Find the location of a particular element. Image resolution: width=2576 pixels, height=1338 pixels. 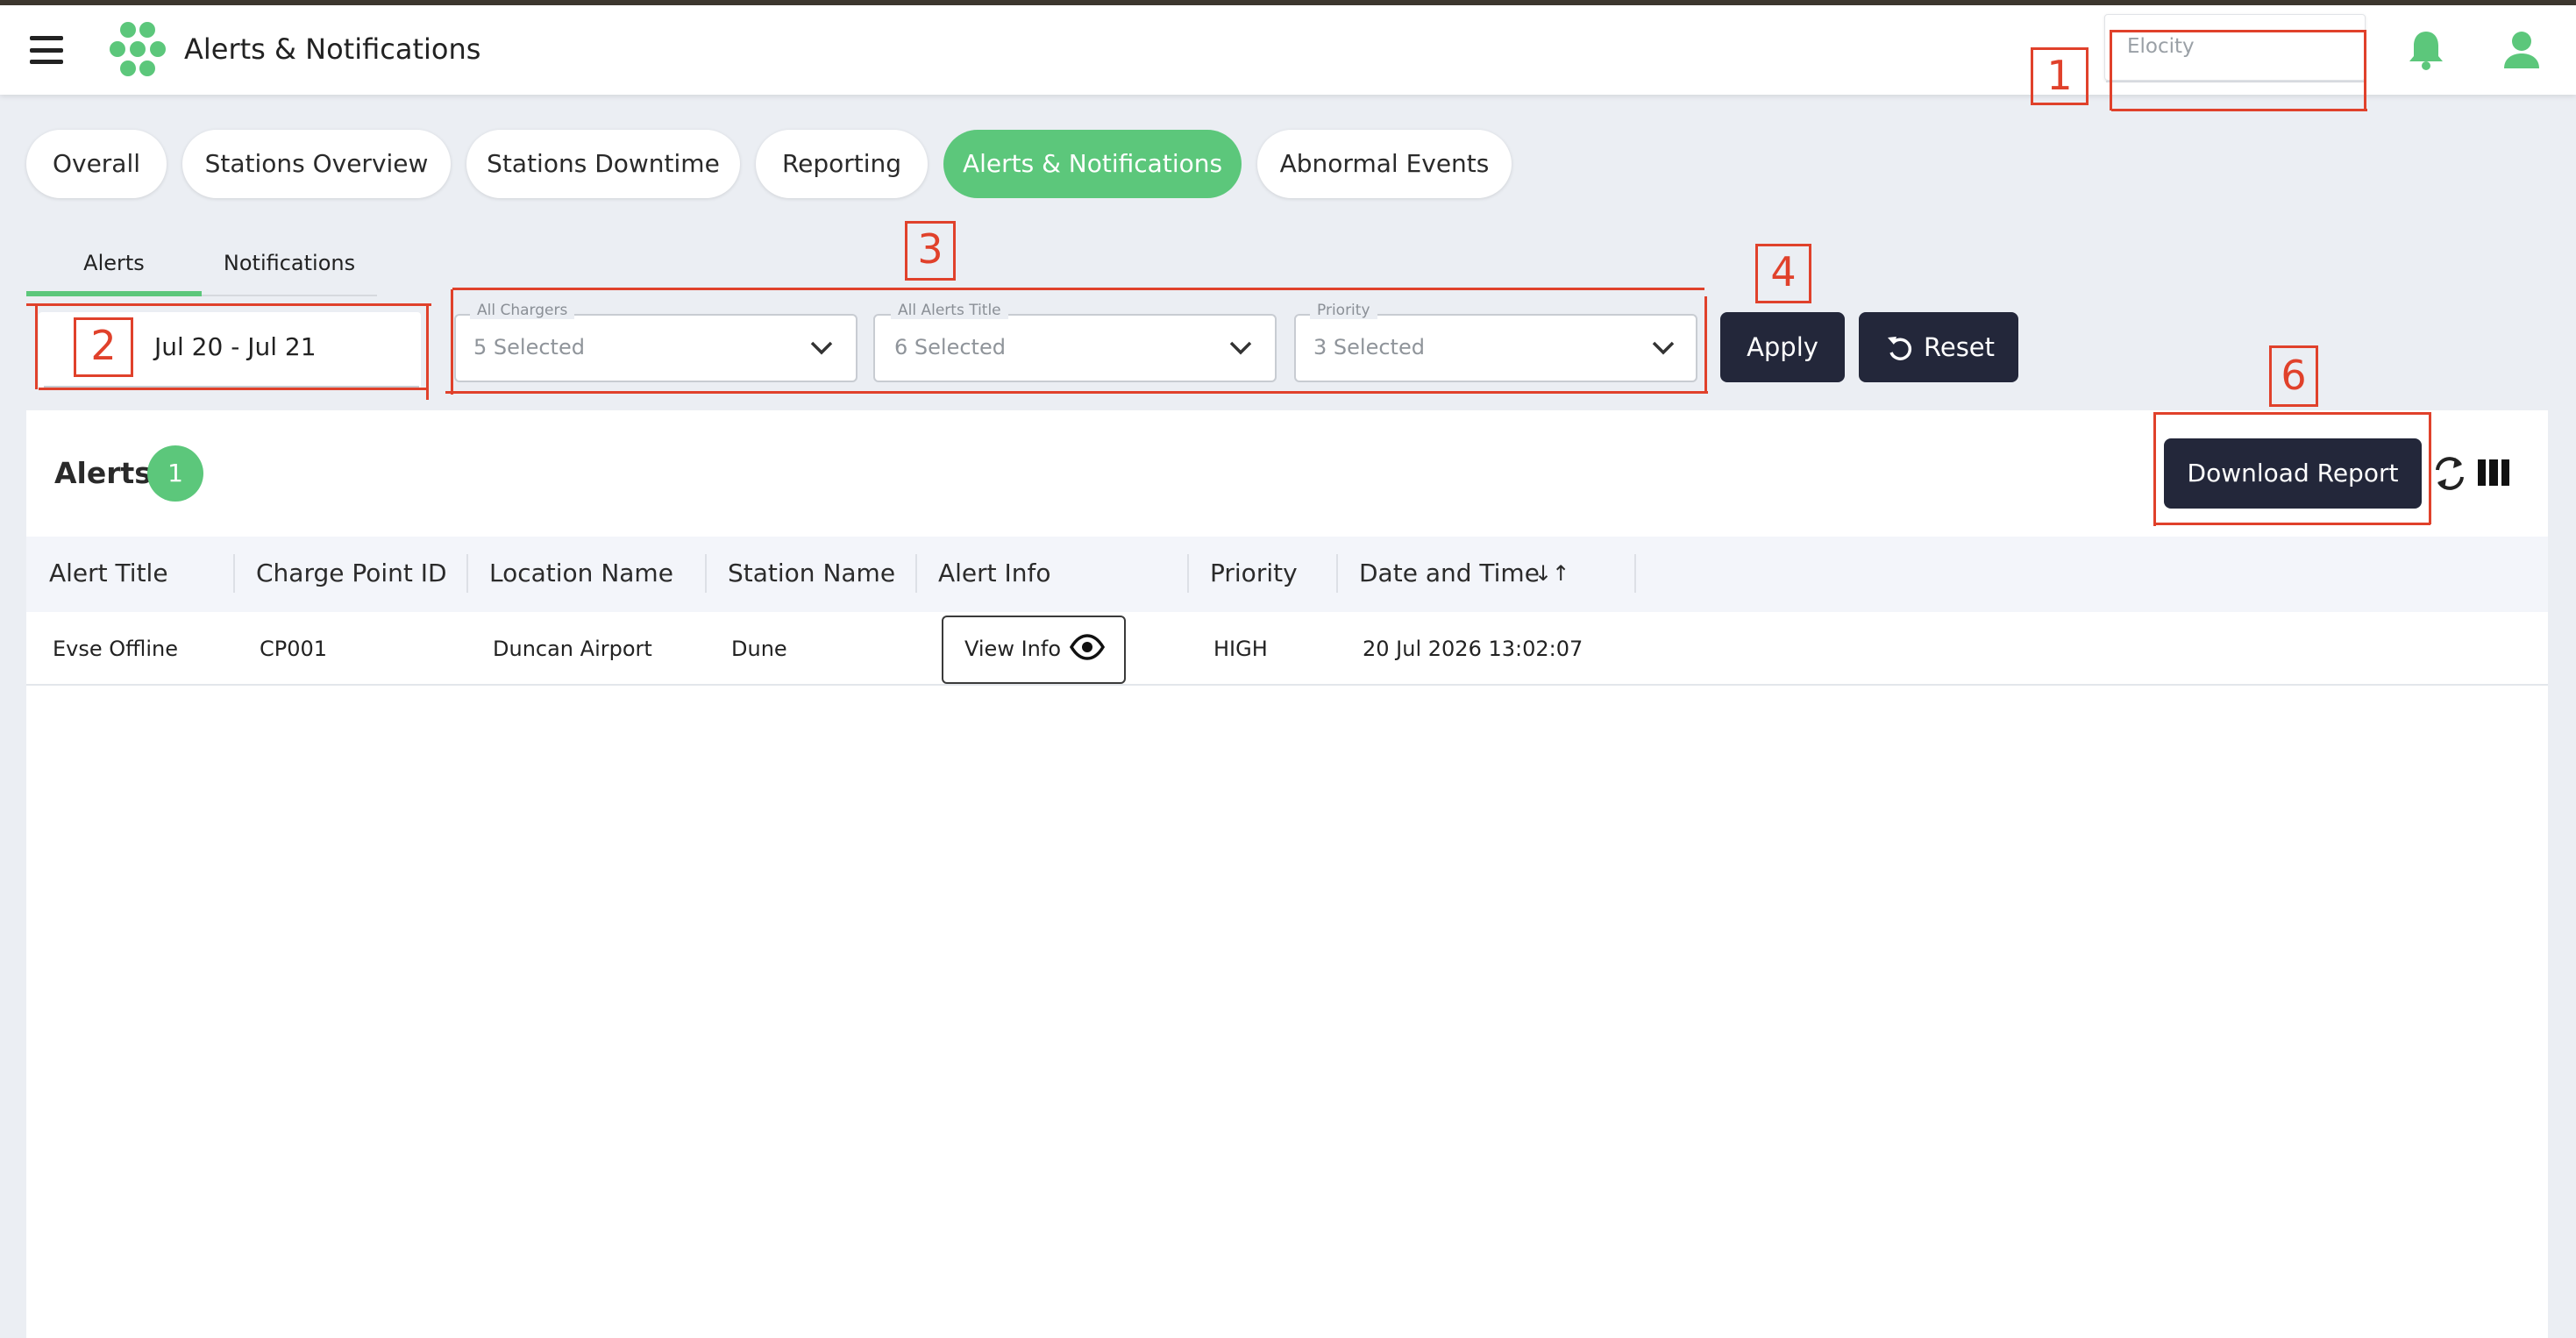

tab-stations-downtime: Stations Downtime is located at coordinates (603, 164).